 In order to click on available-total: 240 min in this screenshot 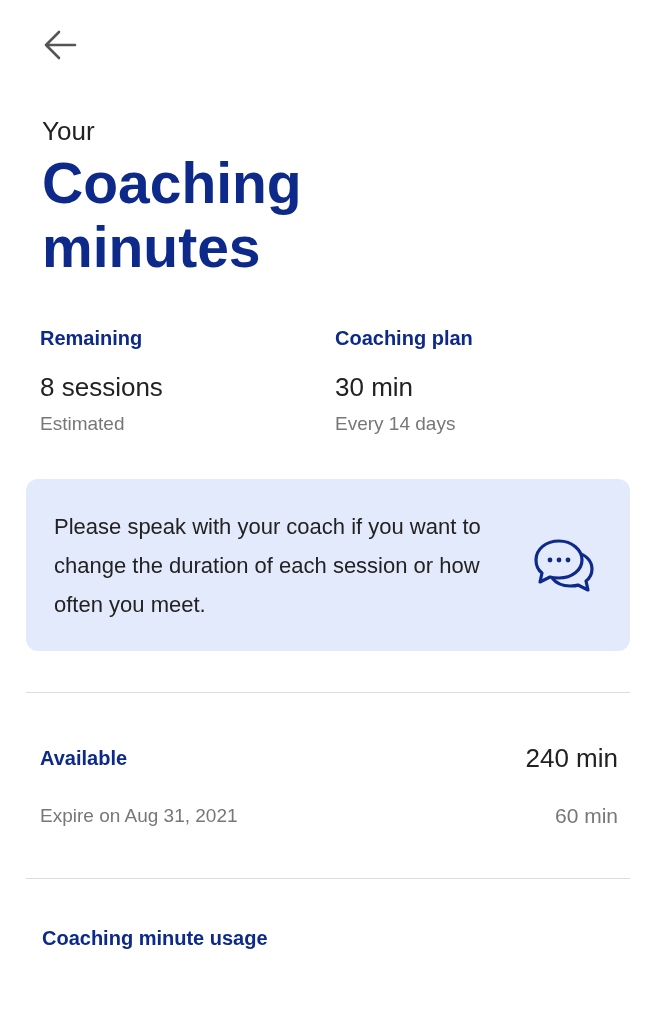, I will do `click(571, 758)`.